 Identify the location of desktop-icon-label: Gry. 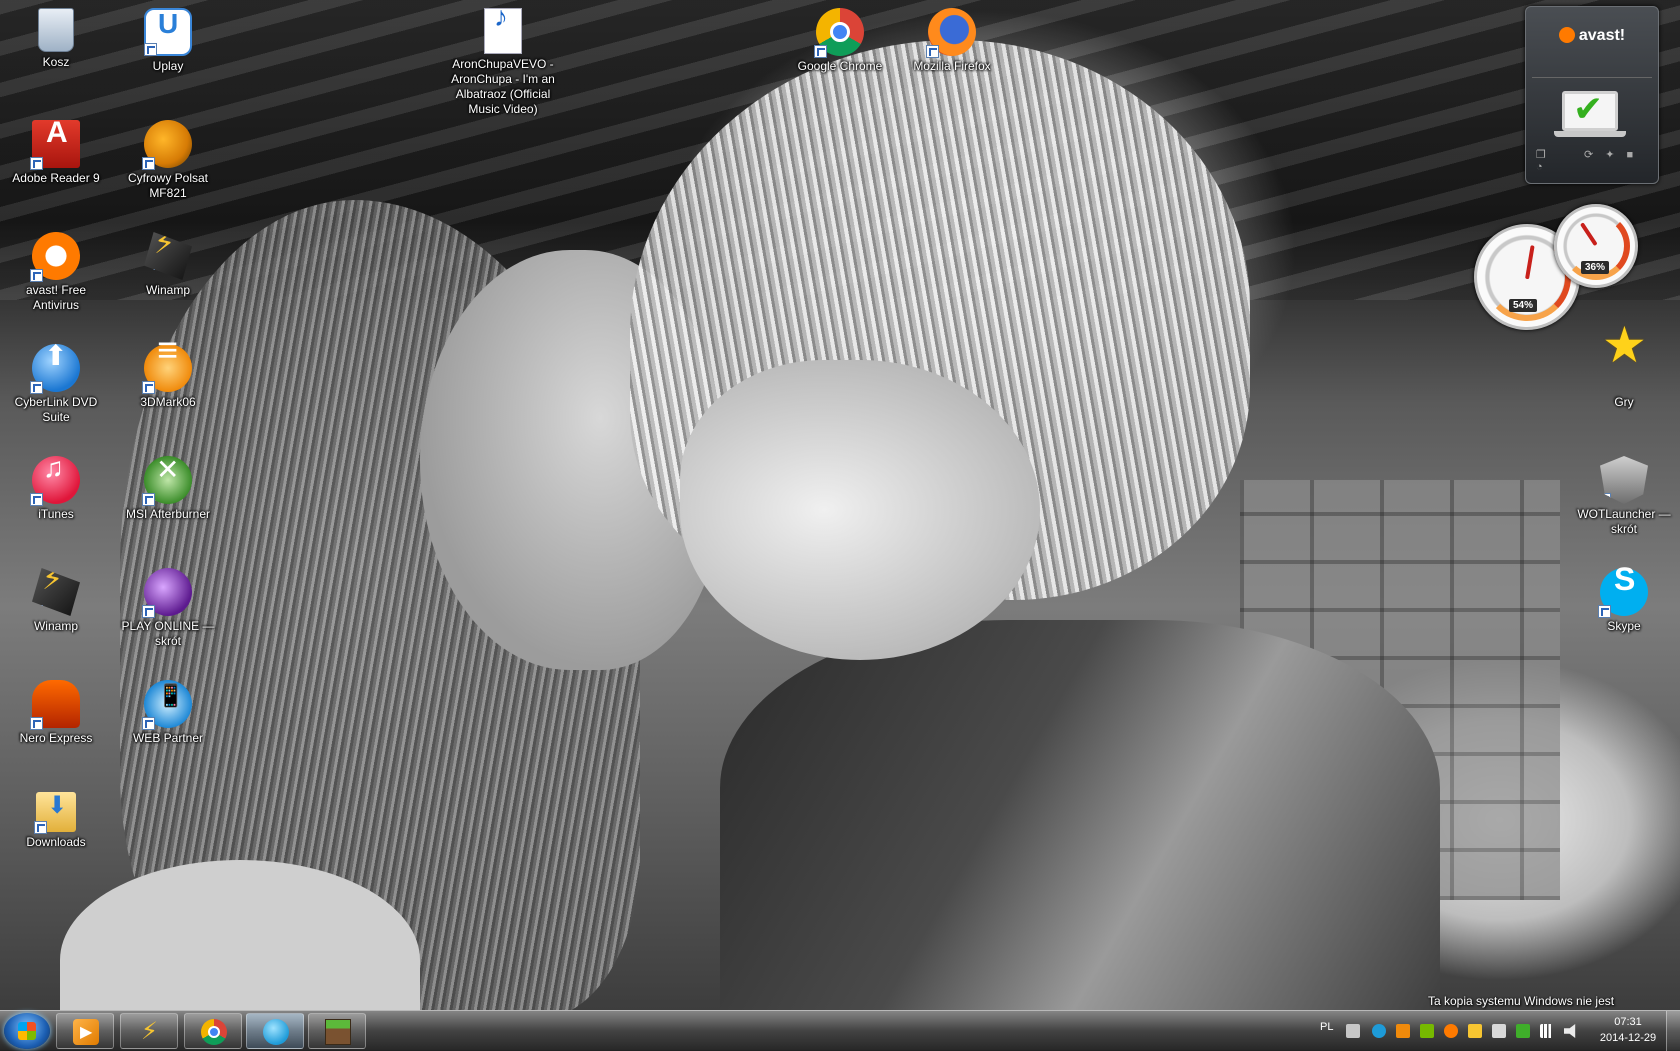
(1624, 402).